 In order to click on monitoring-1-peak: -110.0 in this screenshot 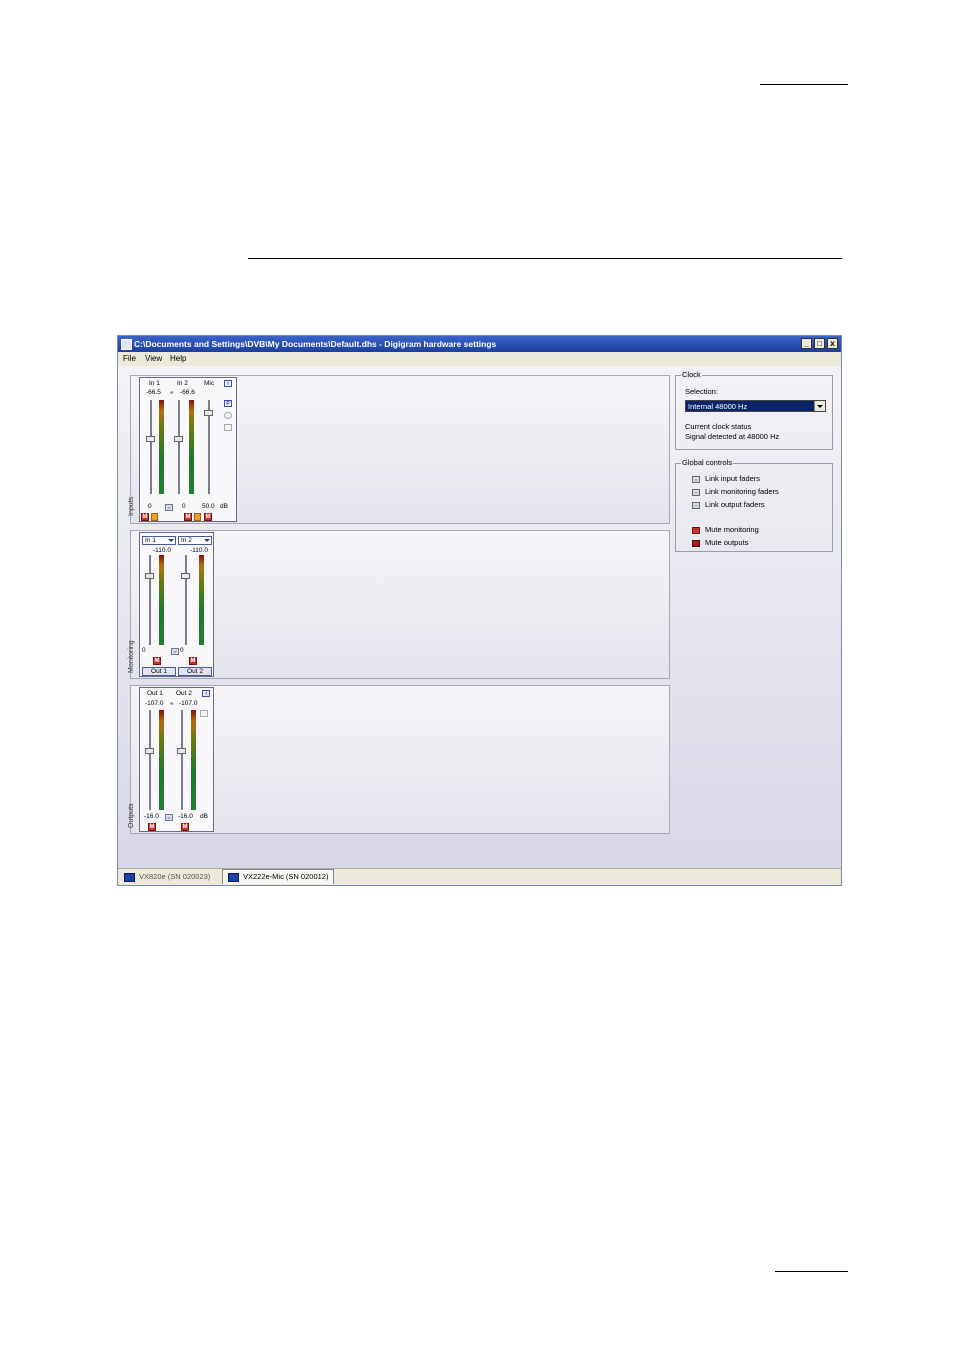, I will do `click(162, 550)`.